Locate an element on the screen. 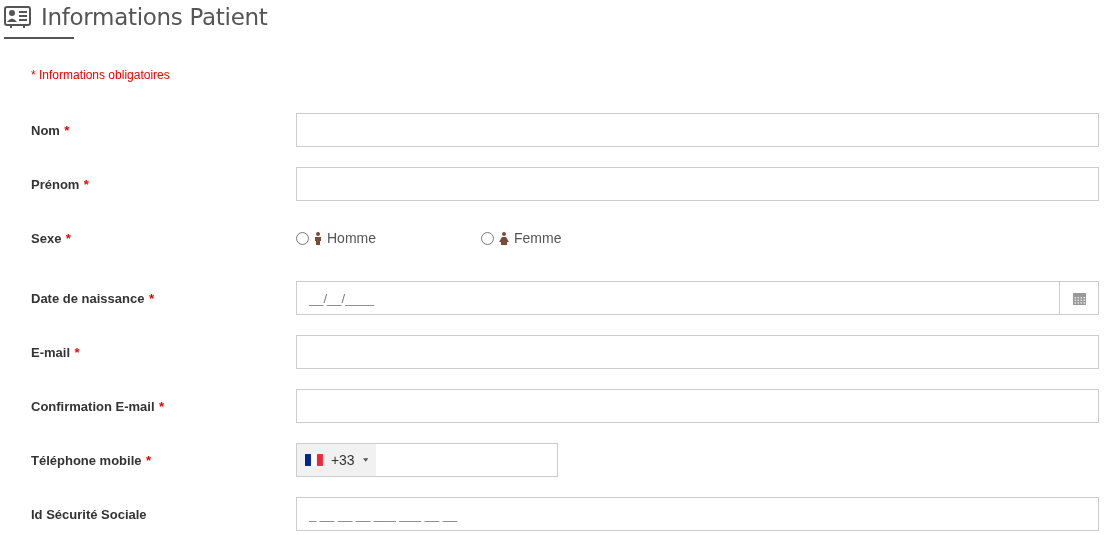 This screenshot has width=1107, height=535. flag-icon is located at coordinates (314, 460).